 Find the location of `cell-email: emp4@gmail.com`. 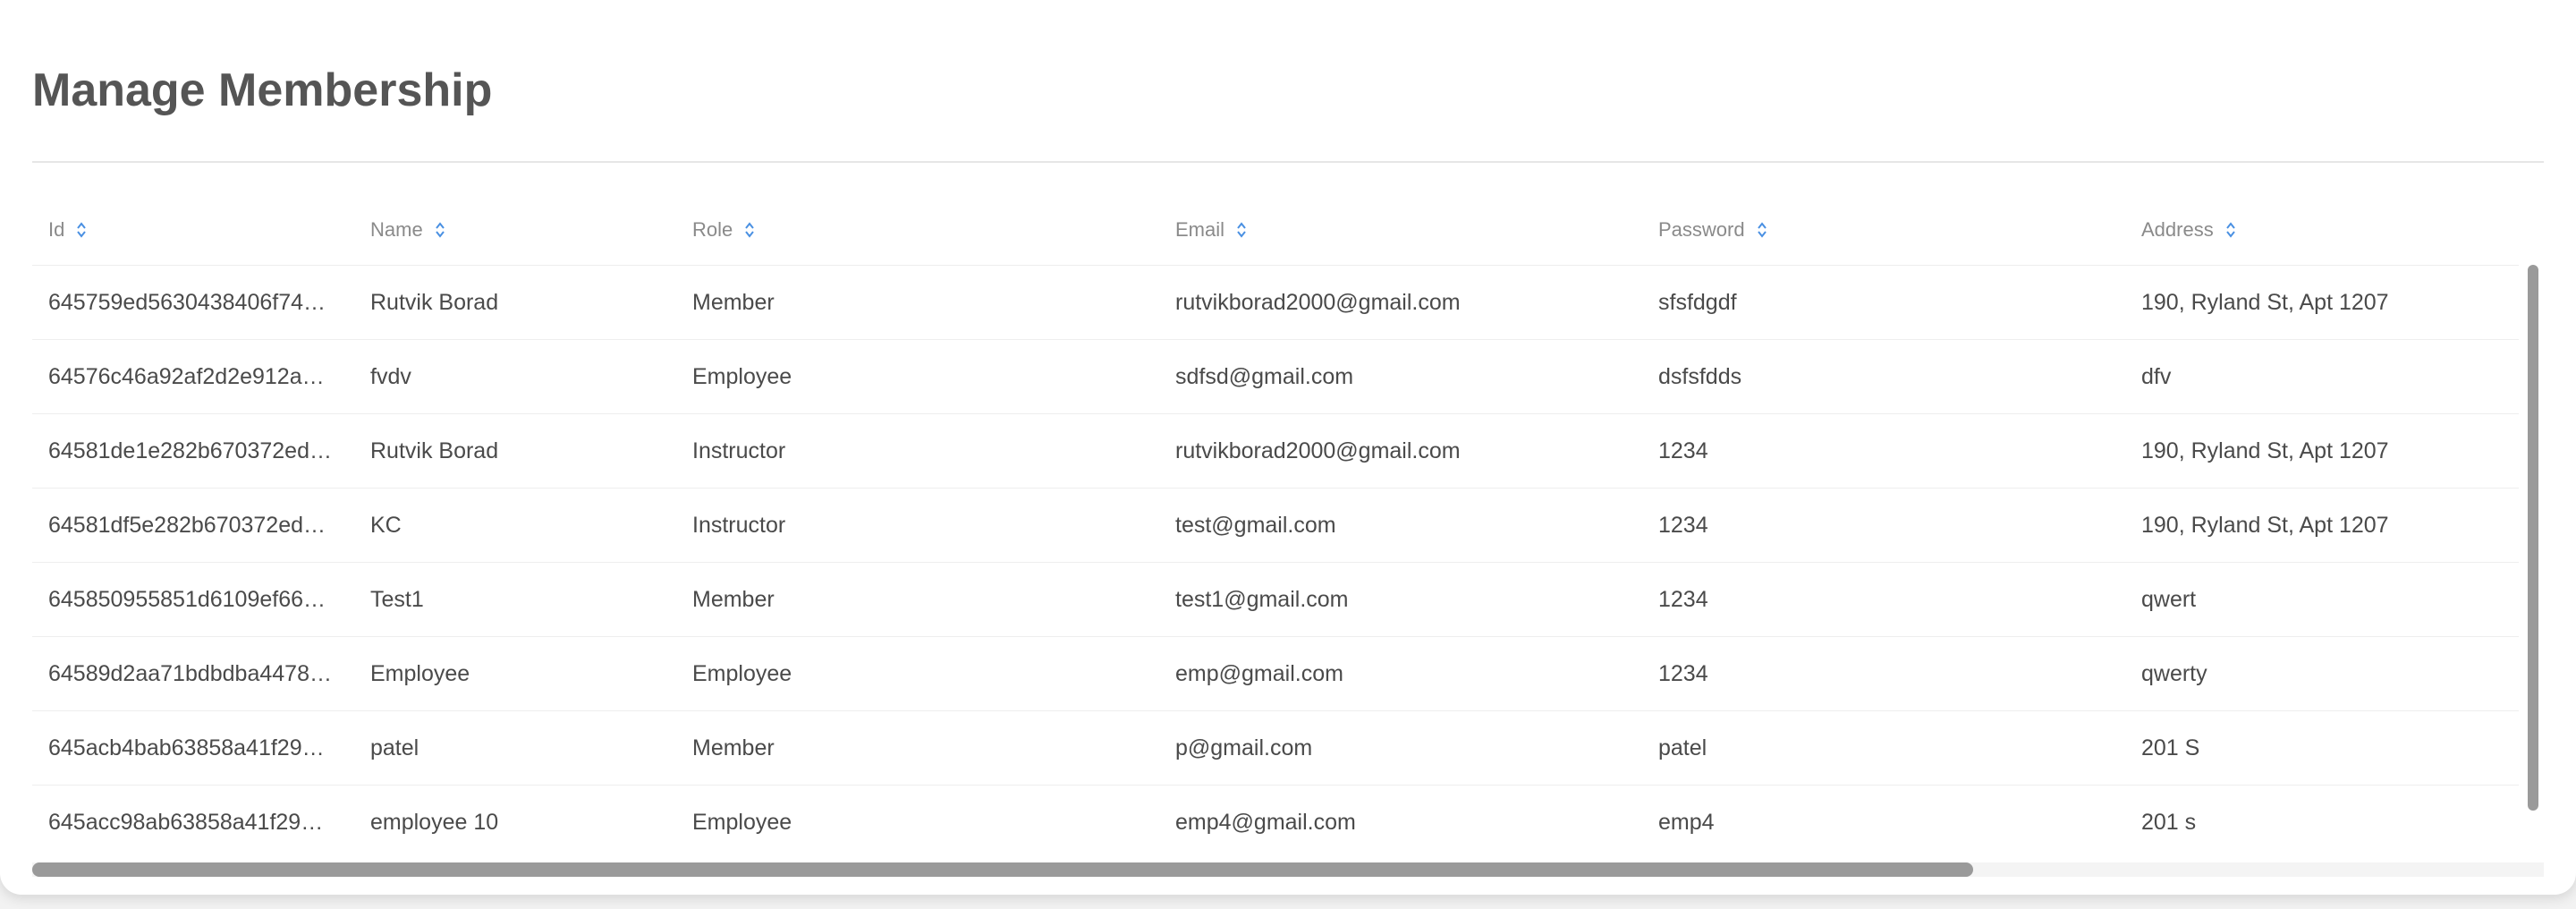

cell-email: emp4@gmail.com is located at coordinates (1265, 822).